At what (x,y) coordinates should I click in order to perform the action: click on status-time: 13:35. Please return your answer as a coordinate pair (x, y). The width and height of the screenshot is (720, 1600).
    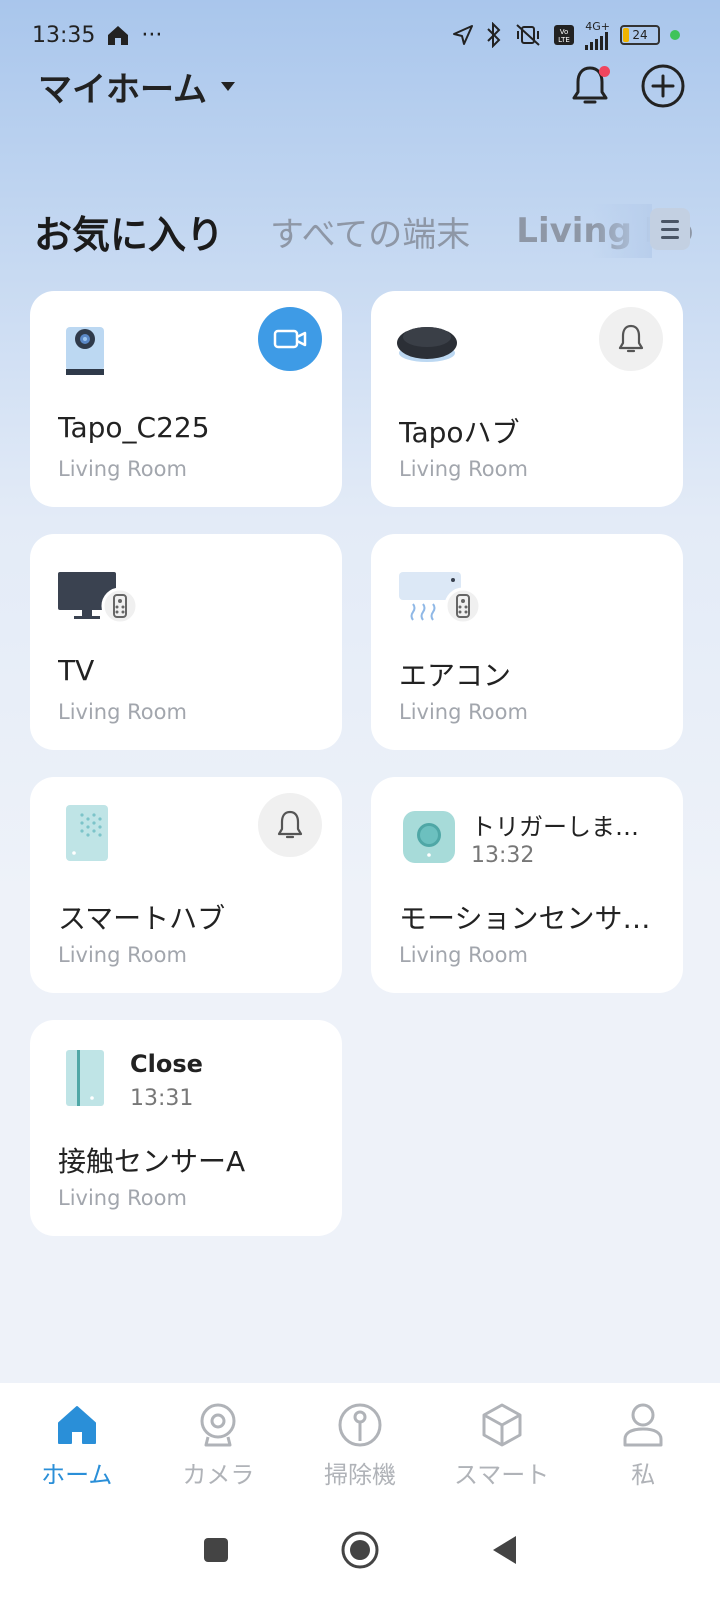
    Looking at the image, I should click on (64, 35).